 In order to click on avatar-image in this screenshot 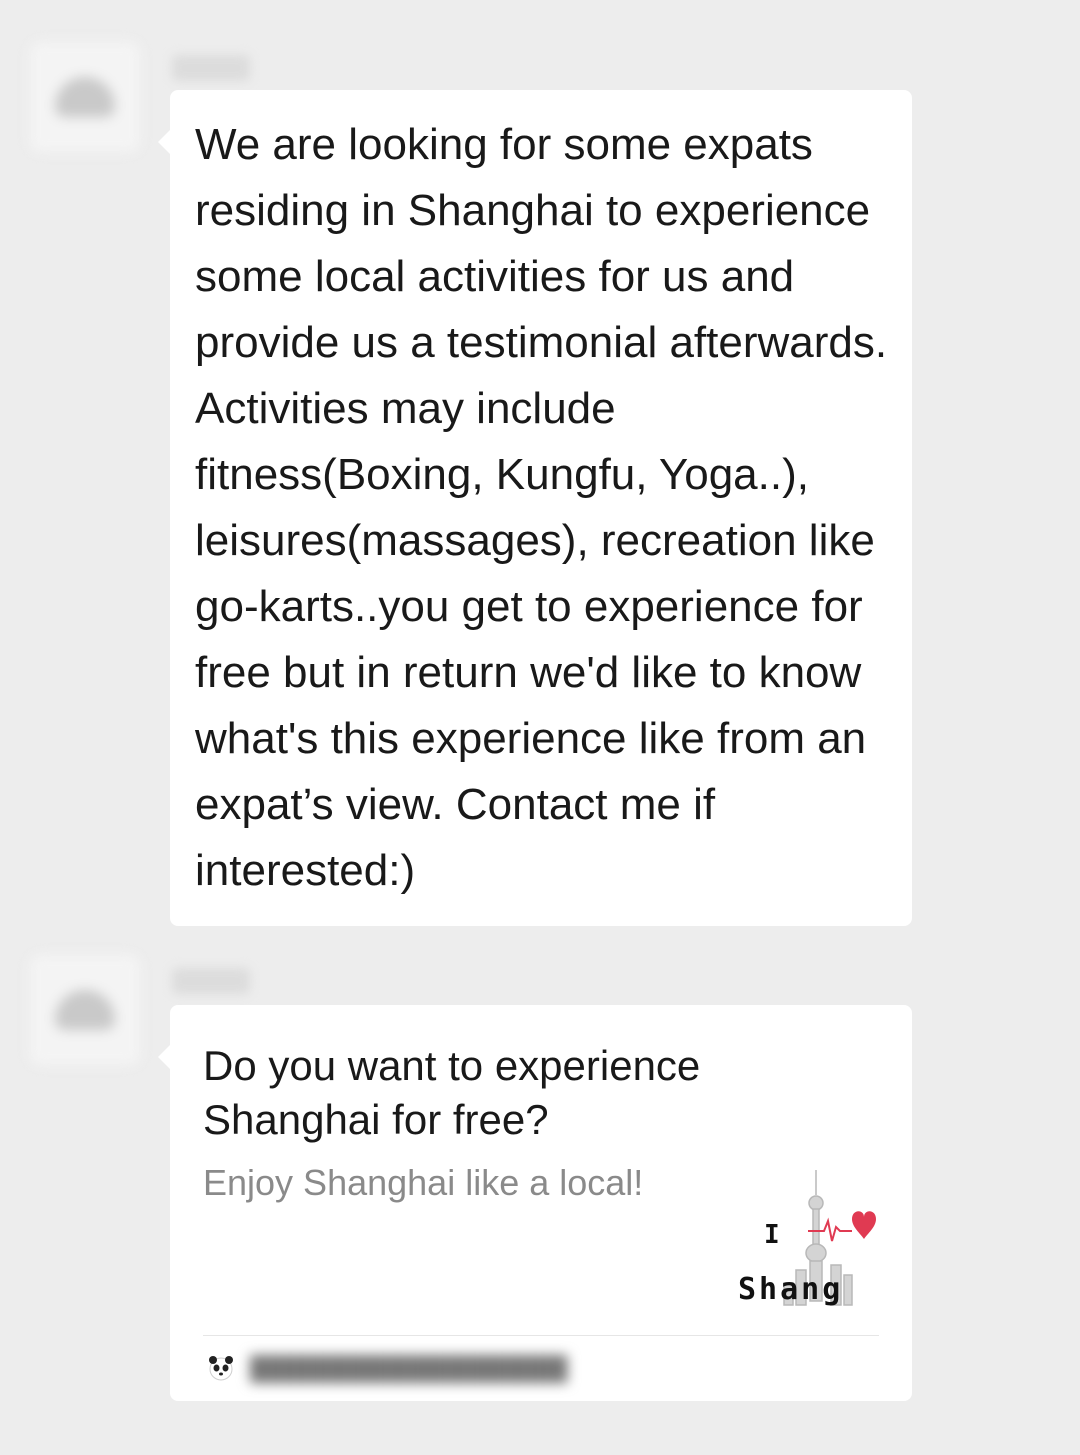, I will do `click(85, 1010)`.